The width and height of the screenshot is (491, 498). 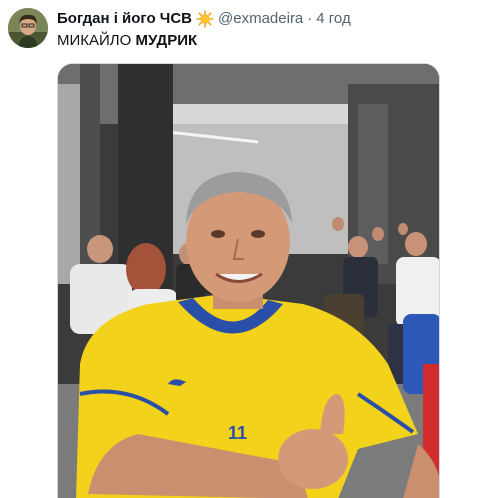 I want to click on tweet-header: Богдан і його ЧСВ @exmadeira · 4 год, so click(x=204, y=19).